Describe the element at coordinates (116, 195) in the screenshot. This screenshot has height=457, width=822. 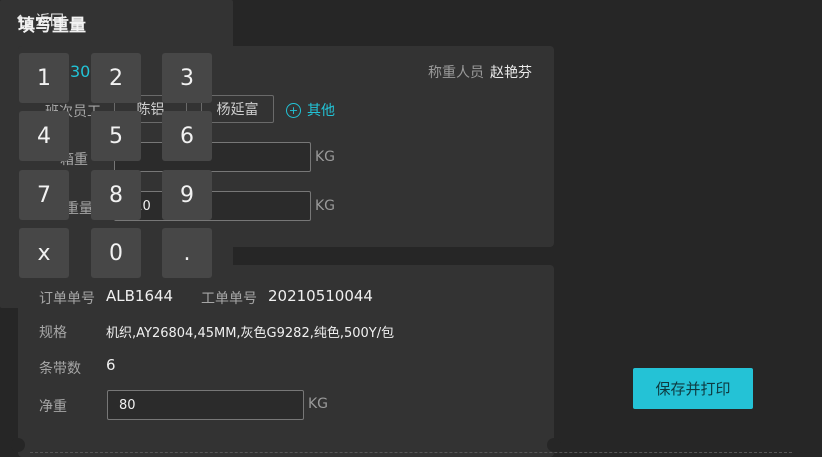
I see `key-8: 8` at that location.